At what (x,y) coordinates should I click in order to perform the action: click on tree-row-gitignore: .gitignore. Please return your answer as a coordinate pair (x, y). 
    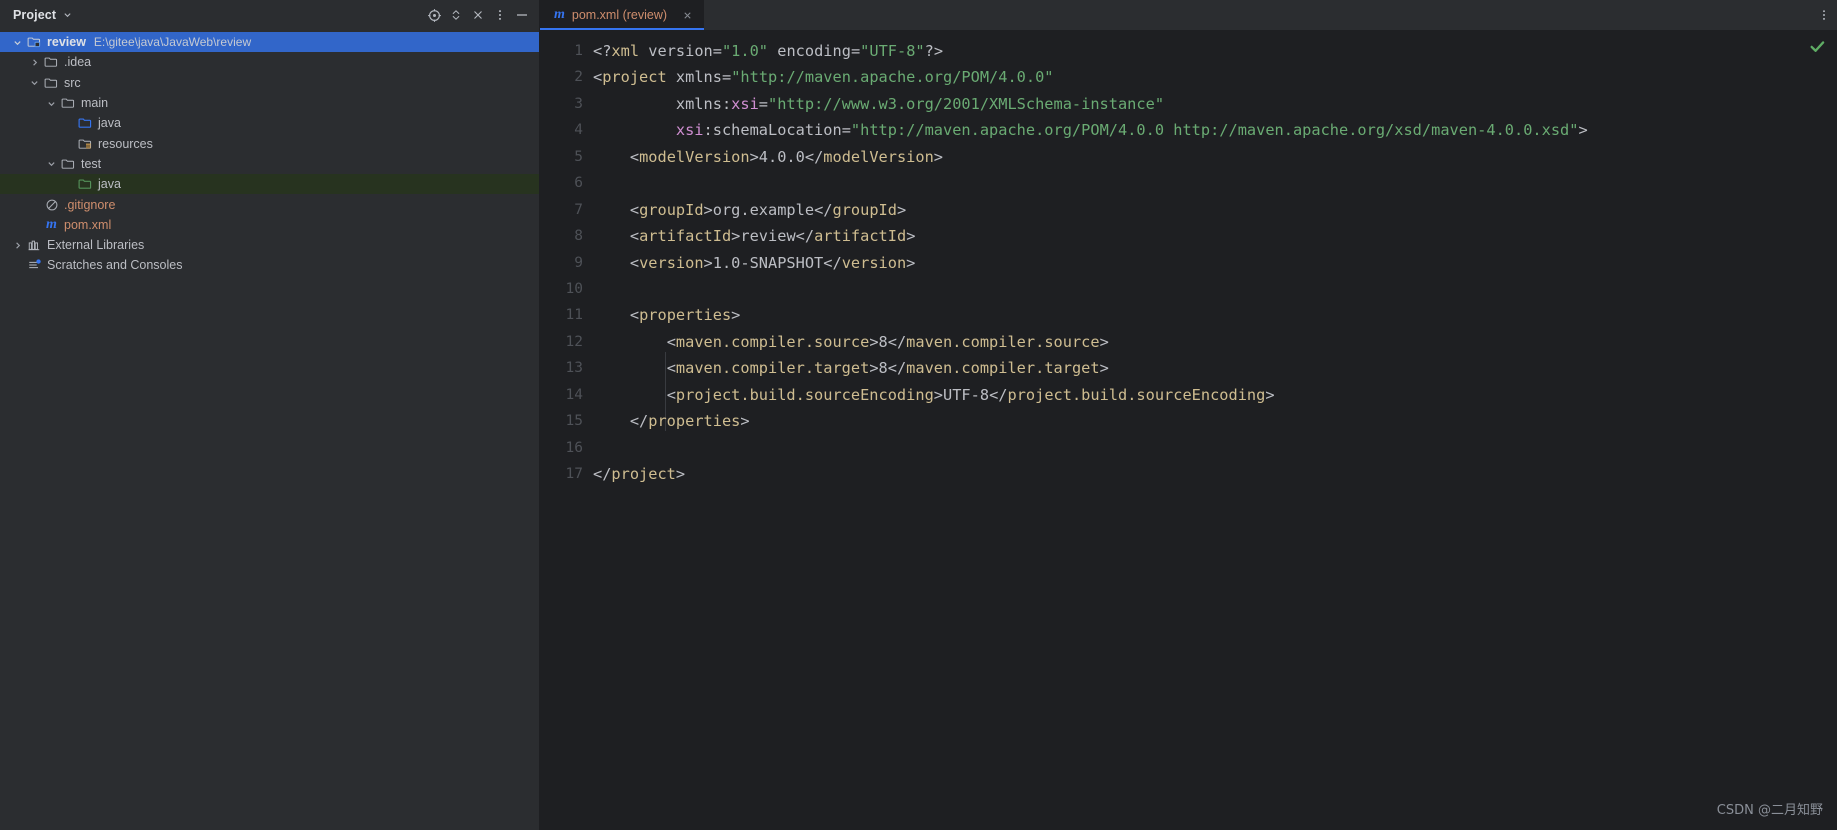
    Looking at the image, I should click on (269, 204).